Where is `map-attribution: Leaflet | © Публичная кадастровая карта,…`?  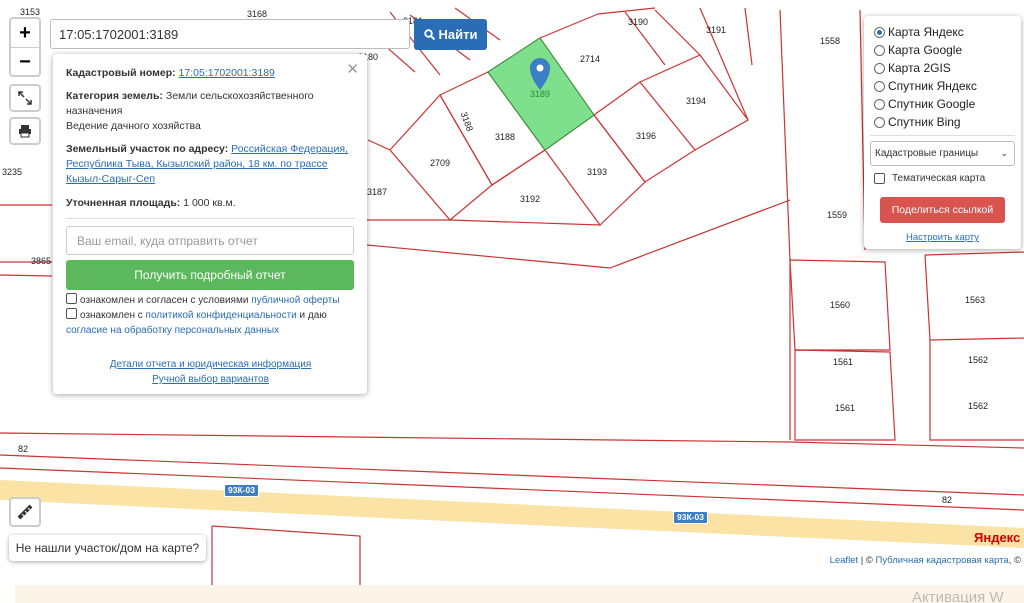 map-attribution: Leaflet | © Публичная кадастровая карта,… is located at coordinates (925, 562).